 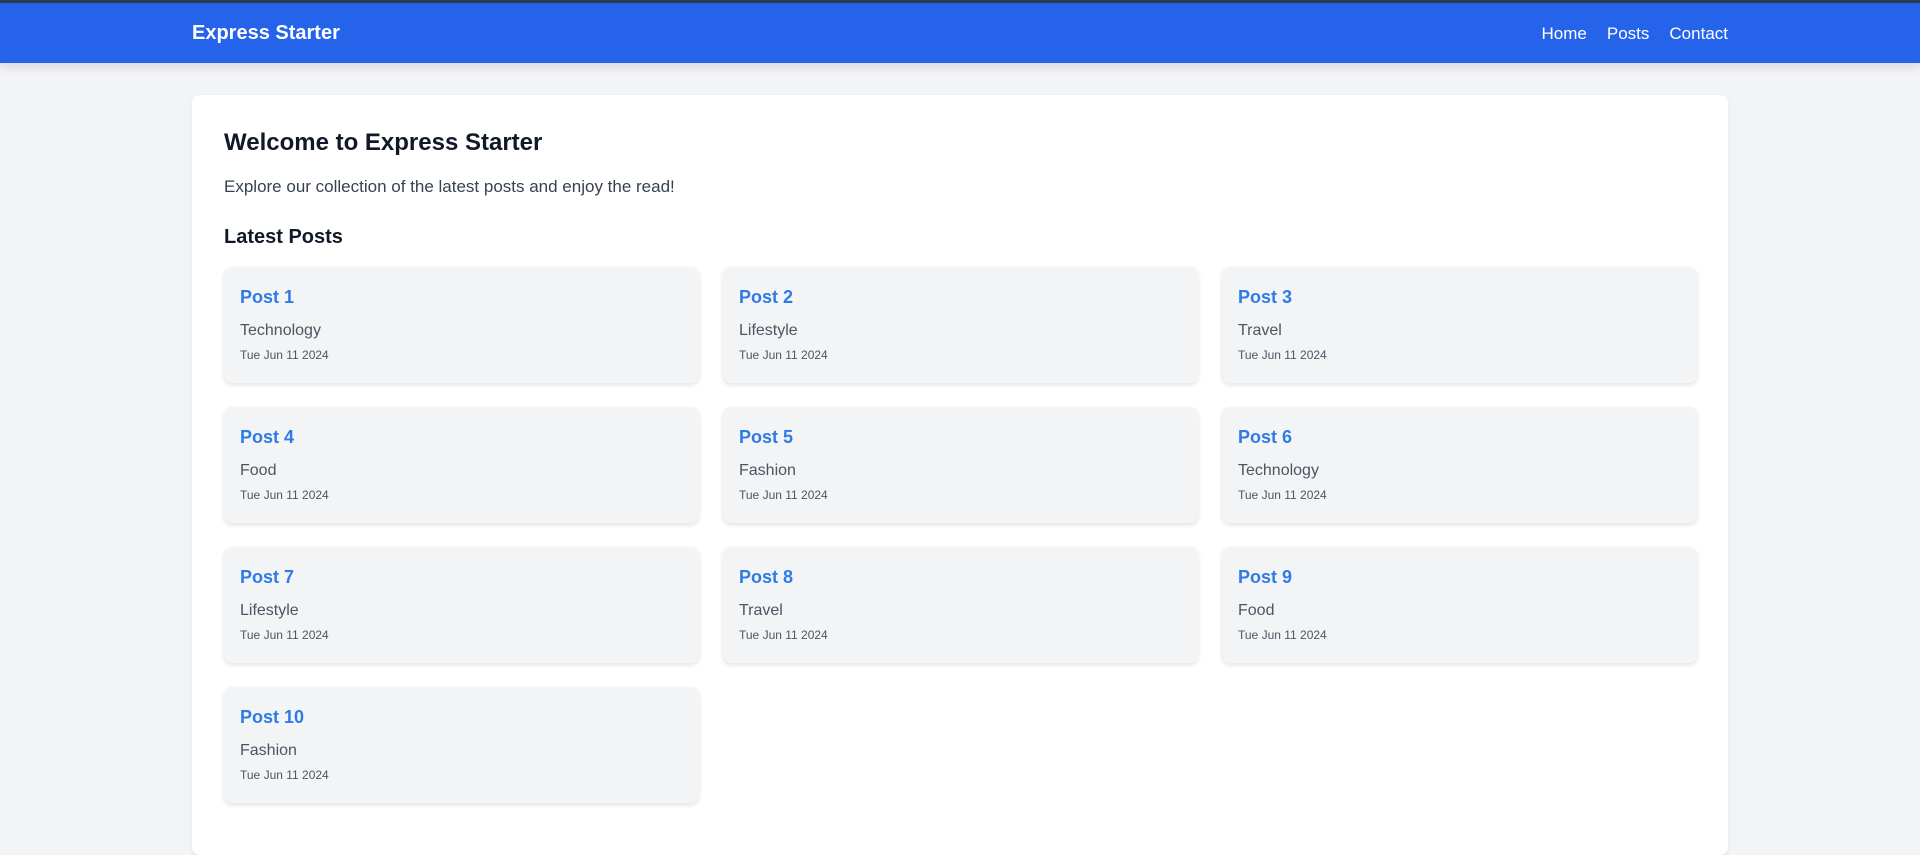 I want to click on nav-link-home: Home, so click(x=1564, y=34).